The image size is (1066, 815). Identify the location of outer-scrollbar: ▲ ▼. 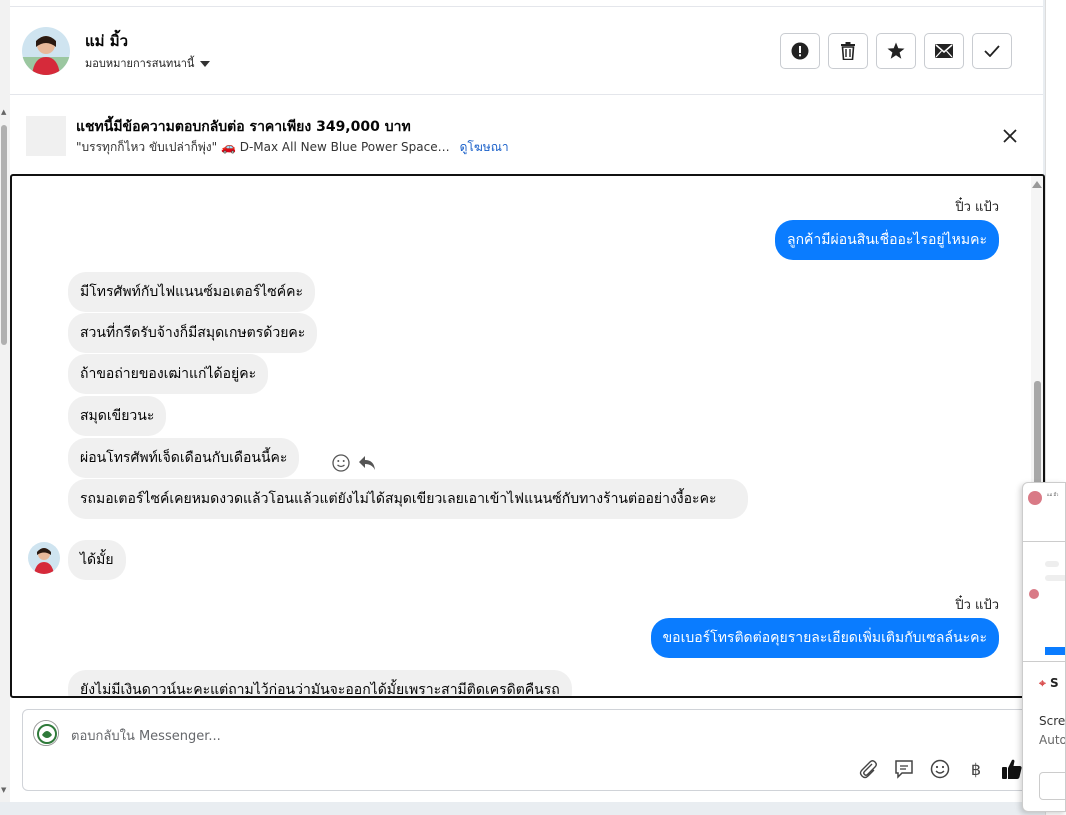
(5, 401).